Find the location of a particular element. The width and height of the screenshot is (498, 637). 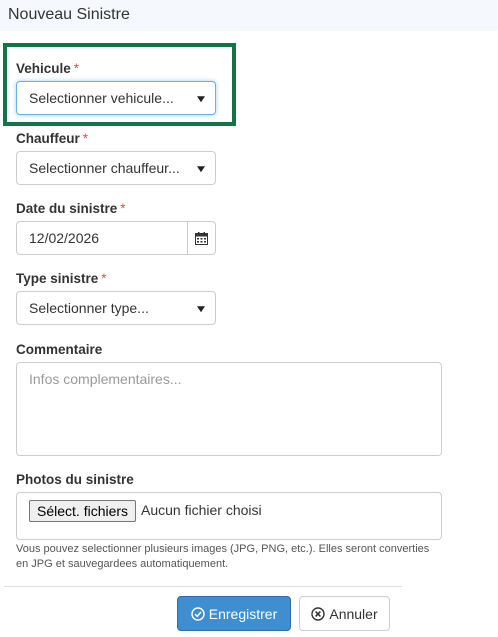

type-label: Type sinistre * is located at coordinates (61, 278).